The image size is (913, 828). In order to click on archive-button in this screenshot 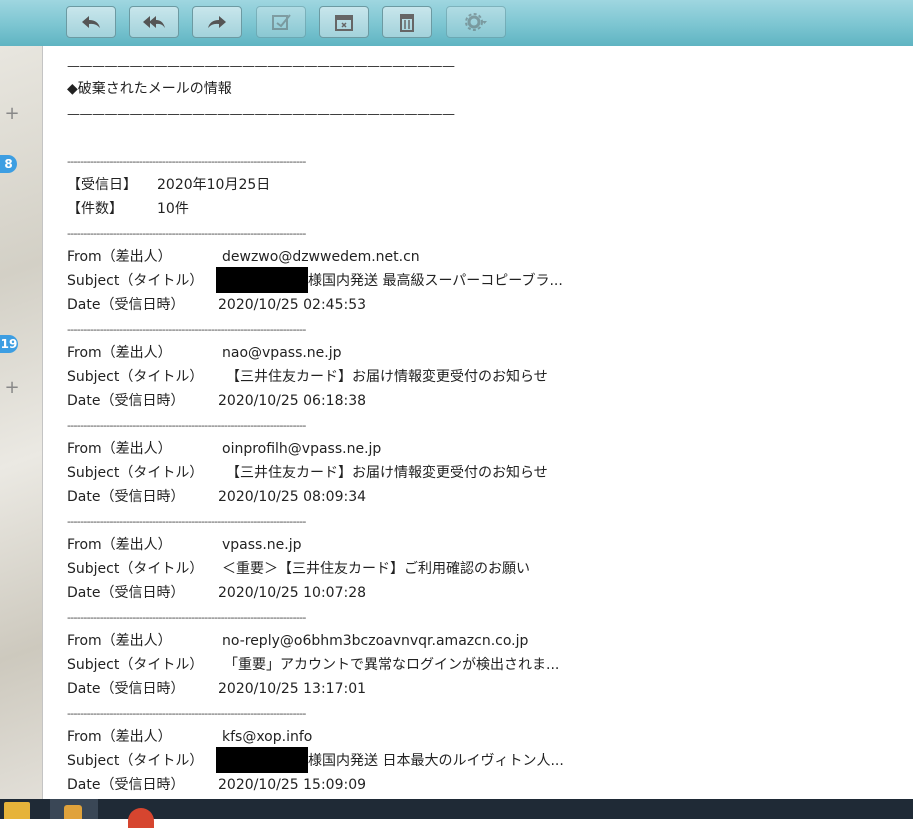, I will do `click(344, 22)`.